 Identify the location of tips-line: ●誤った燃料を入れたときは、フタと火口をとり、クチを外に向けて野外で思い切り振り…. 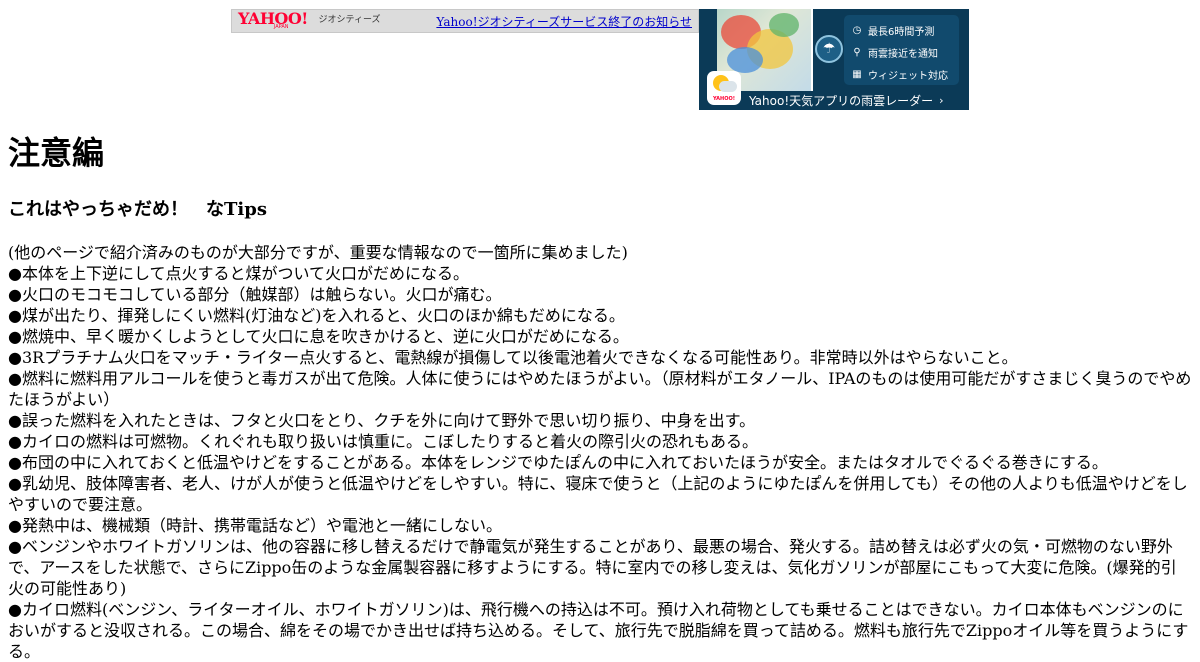
(382, 420).